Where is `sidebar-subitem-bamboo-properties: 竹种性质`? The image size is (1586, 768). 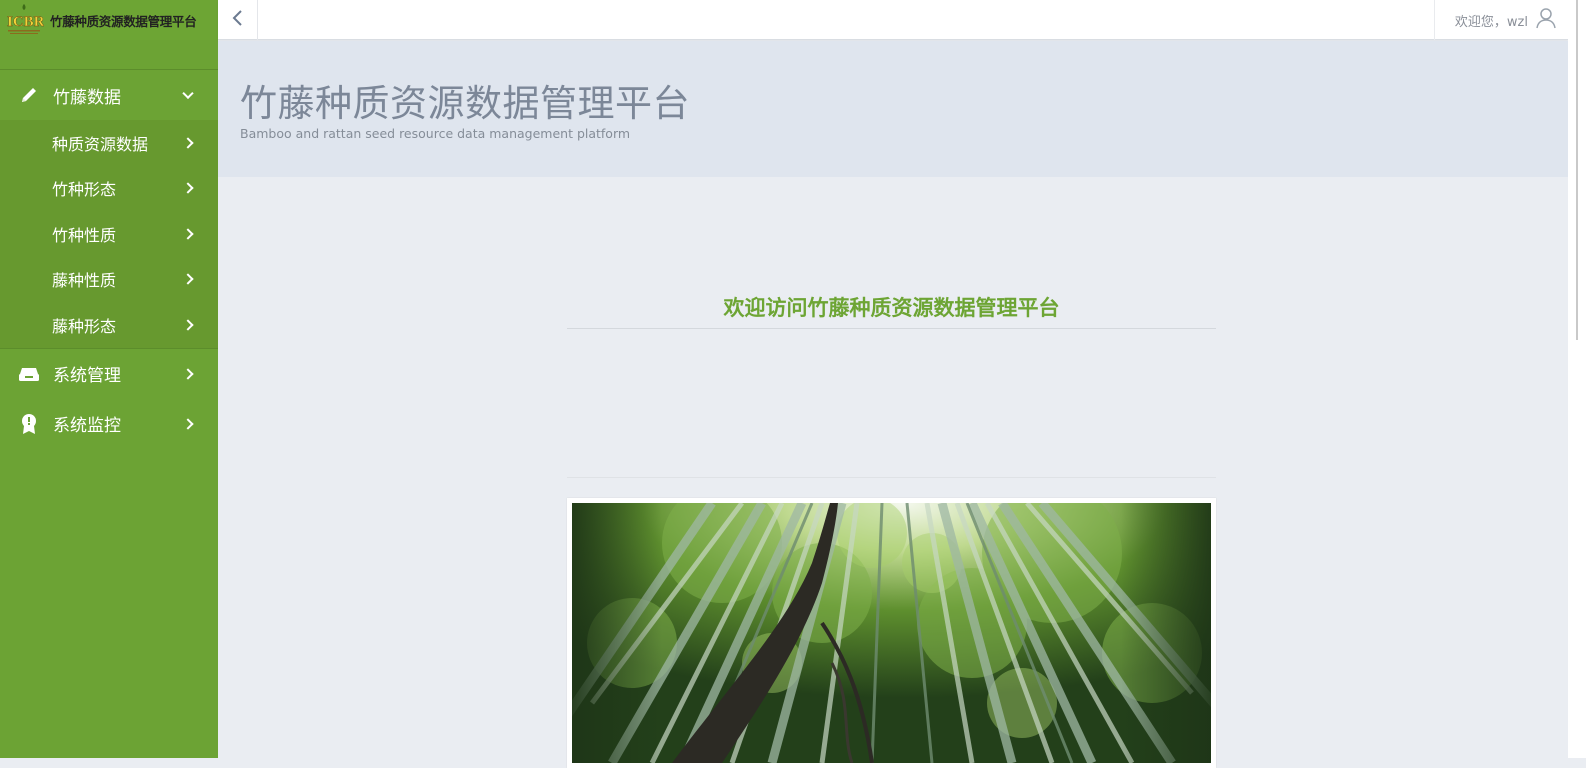
sidebar-subitem-bamboo-properties: 竹种性质 is located at coordinates (109, 234).